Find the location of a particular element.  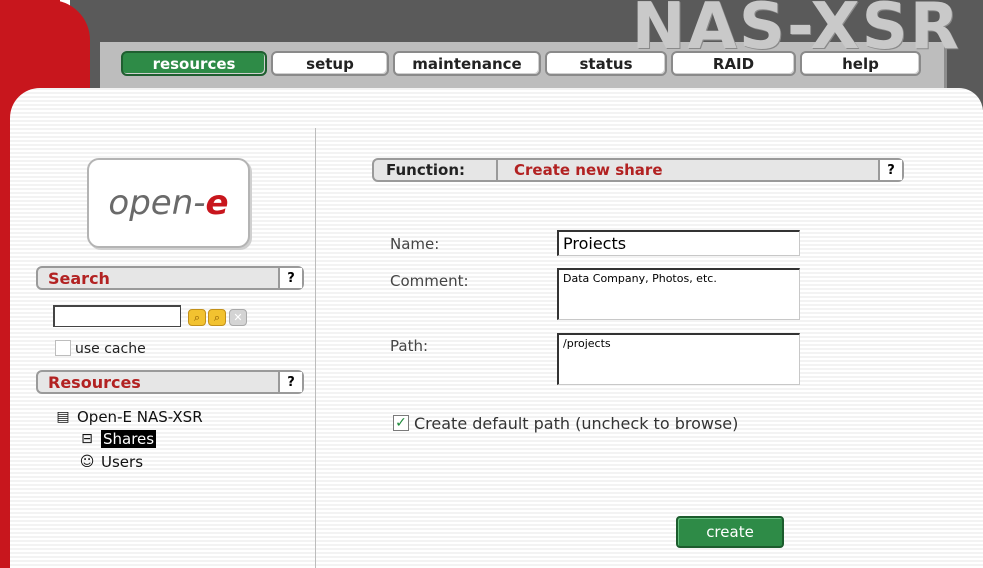

tree-item-shares-label: Shares is located at coordinates (129, 439).